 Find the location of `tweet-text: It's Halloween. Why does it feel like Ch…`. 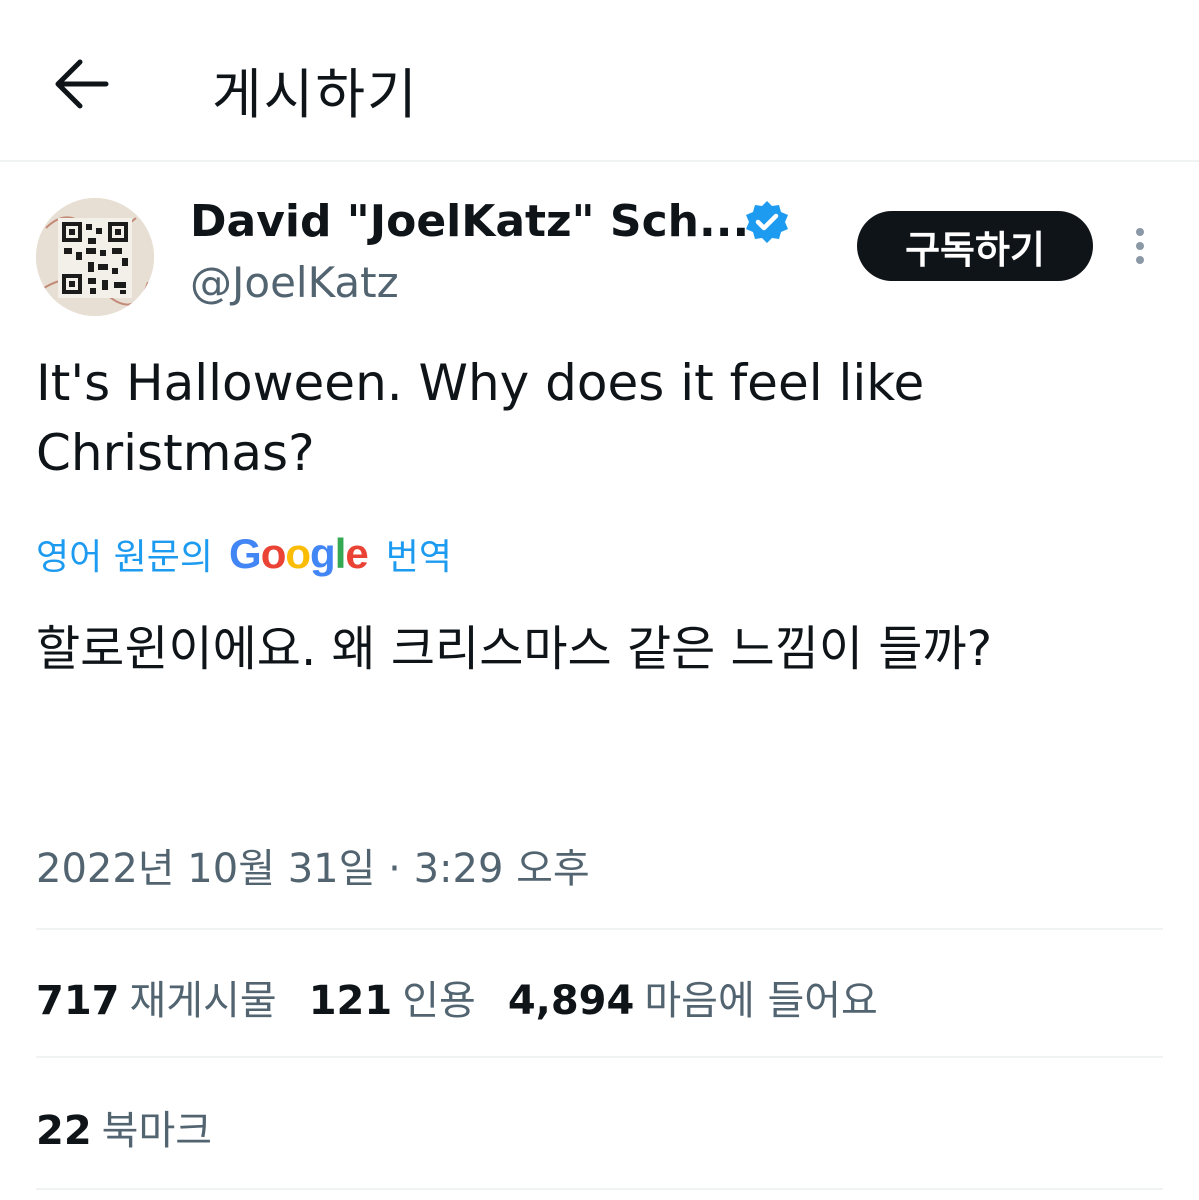

tweet-text: It's Halloween. Why does it feel like Ch… is located at coordinates (480, 418).